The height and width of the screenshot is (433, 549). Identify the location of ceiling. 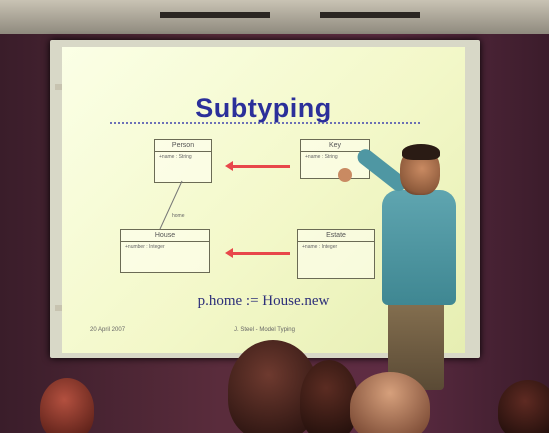
(274, 17).